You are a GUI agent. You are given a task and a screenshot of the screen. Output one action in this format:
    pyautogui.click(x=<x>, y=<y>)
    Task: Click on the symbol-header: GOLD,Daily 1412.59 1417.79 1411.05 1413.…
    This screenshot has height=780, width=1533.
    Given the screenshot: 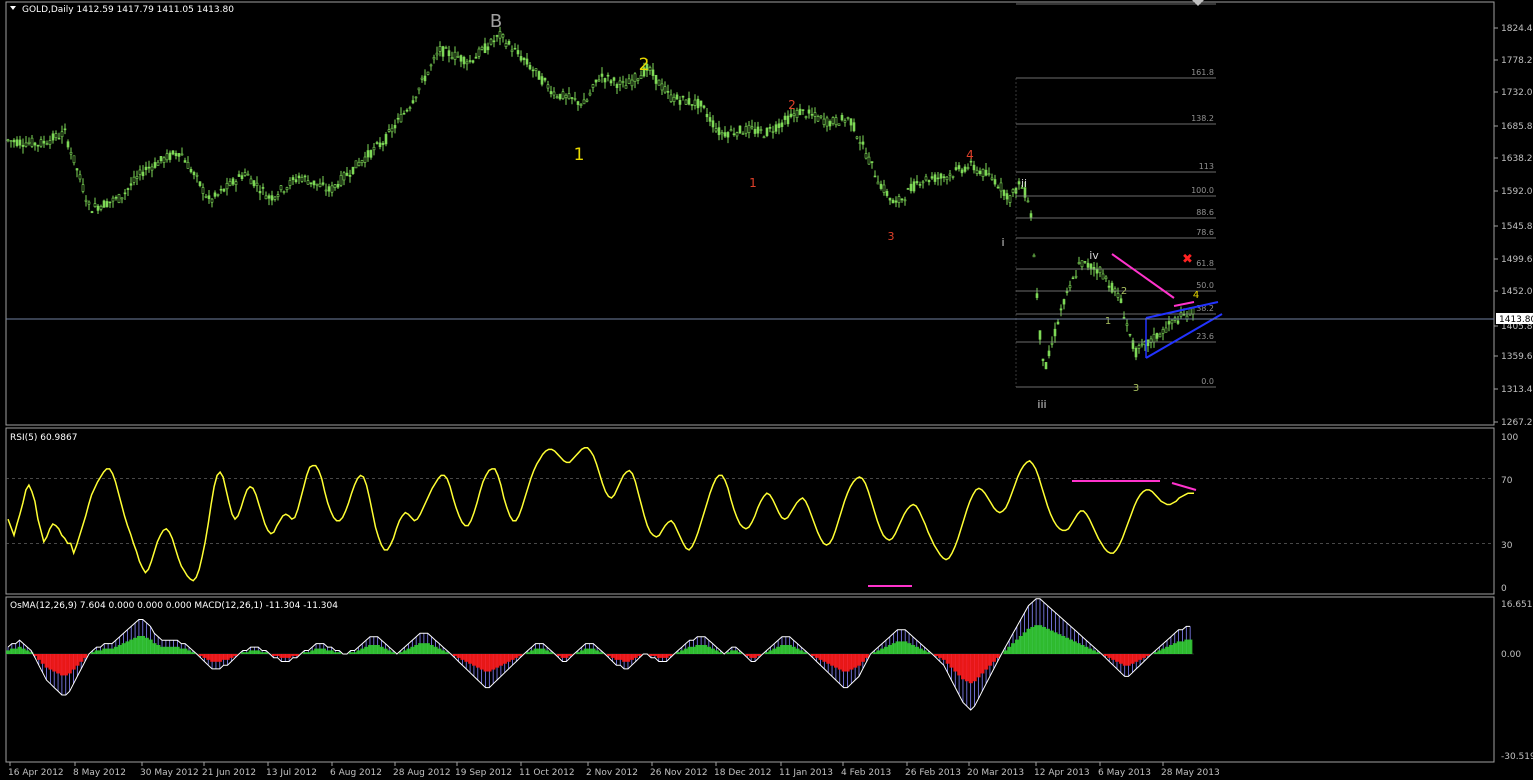 What is the action you would take?
    pyautogui.click(x=128, y=10)
    